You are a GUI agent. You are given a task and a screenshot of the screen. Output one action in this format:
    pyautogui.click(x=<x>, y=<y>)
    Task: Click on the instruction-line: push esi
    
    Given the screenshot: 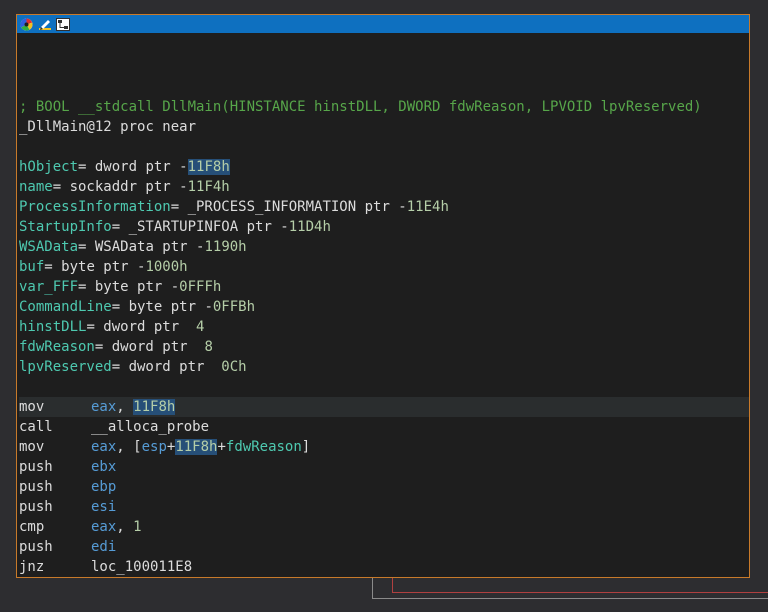 What is the action you would take?
    pyautogui.click(x=384, y=507)
    